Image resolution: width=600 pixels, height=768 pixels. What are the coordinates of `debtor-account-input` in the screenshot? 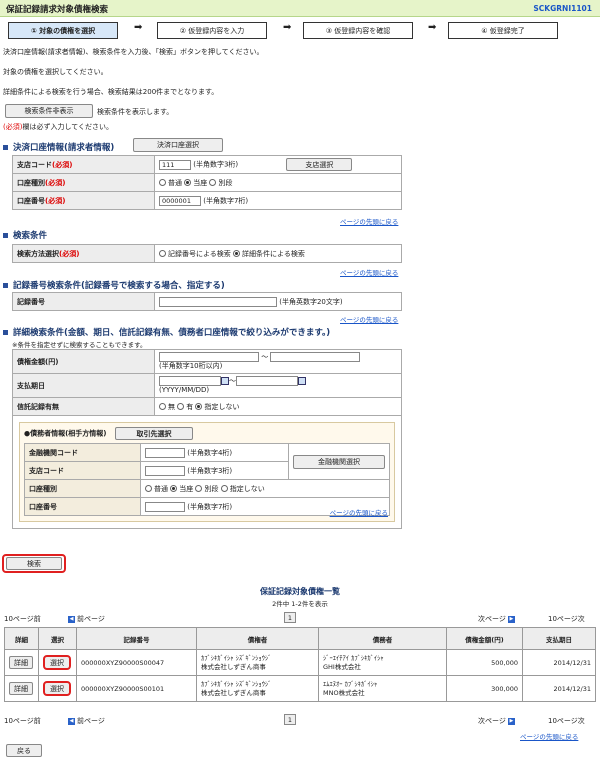 It's located at (165, 506).